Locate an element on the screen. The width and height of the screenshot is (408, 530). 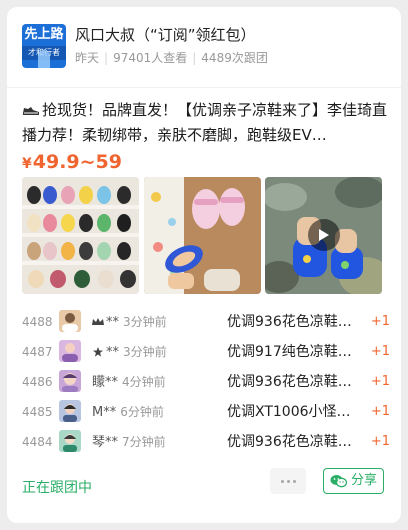
order-time: 6分钟前 is located at coordinates (142, 412).